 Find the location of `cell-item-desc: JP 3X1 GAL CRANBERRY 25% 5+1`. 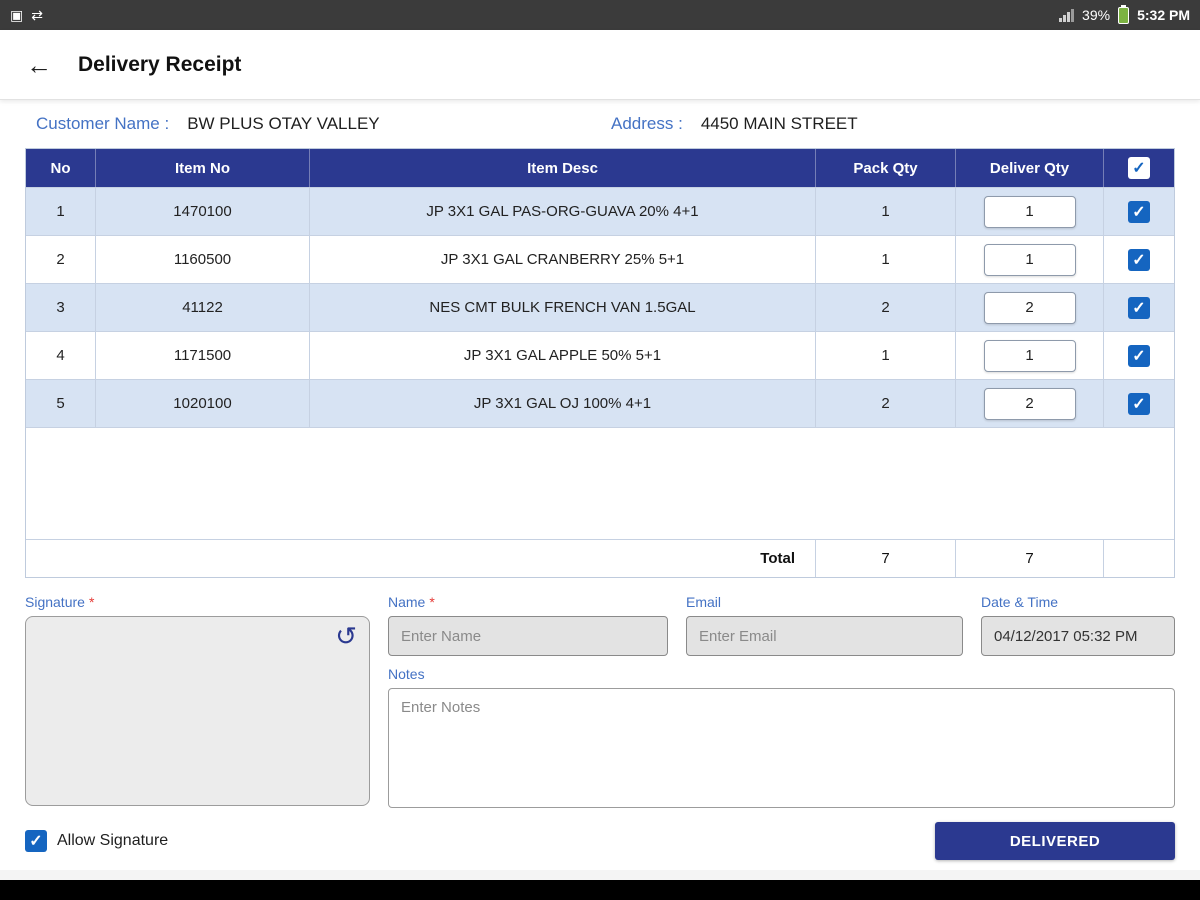

cell-item-desc: JP 3X1 GAL CRANBERRY 25% 5+1 is located at coordinates (562, 259).